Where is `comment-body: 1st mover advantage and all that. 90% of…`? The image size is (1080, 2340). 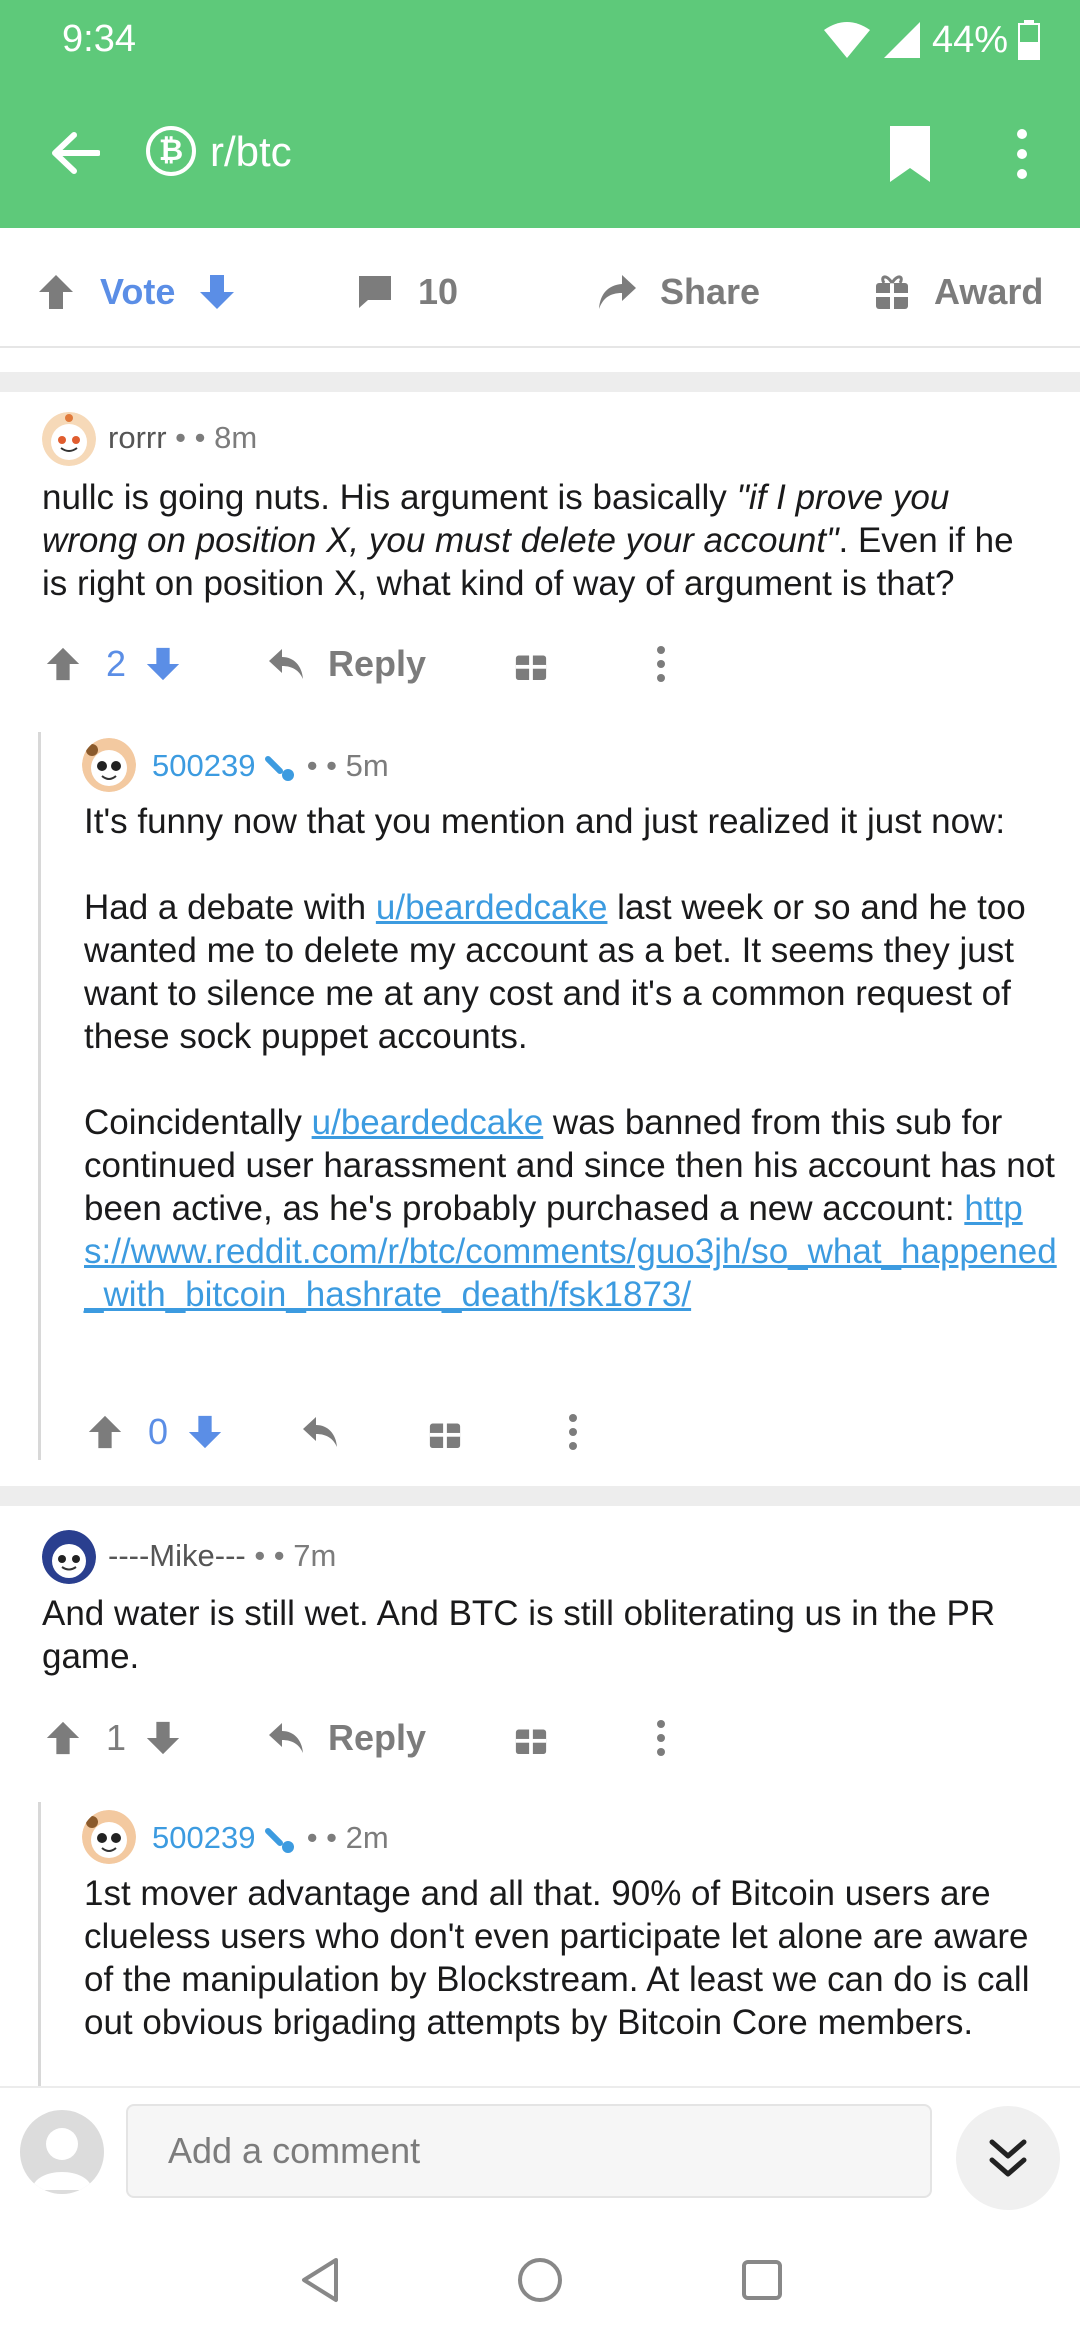
comment-body: 1st mover advantage and all that. 90% of… is located at coordinates (557, 1958).